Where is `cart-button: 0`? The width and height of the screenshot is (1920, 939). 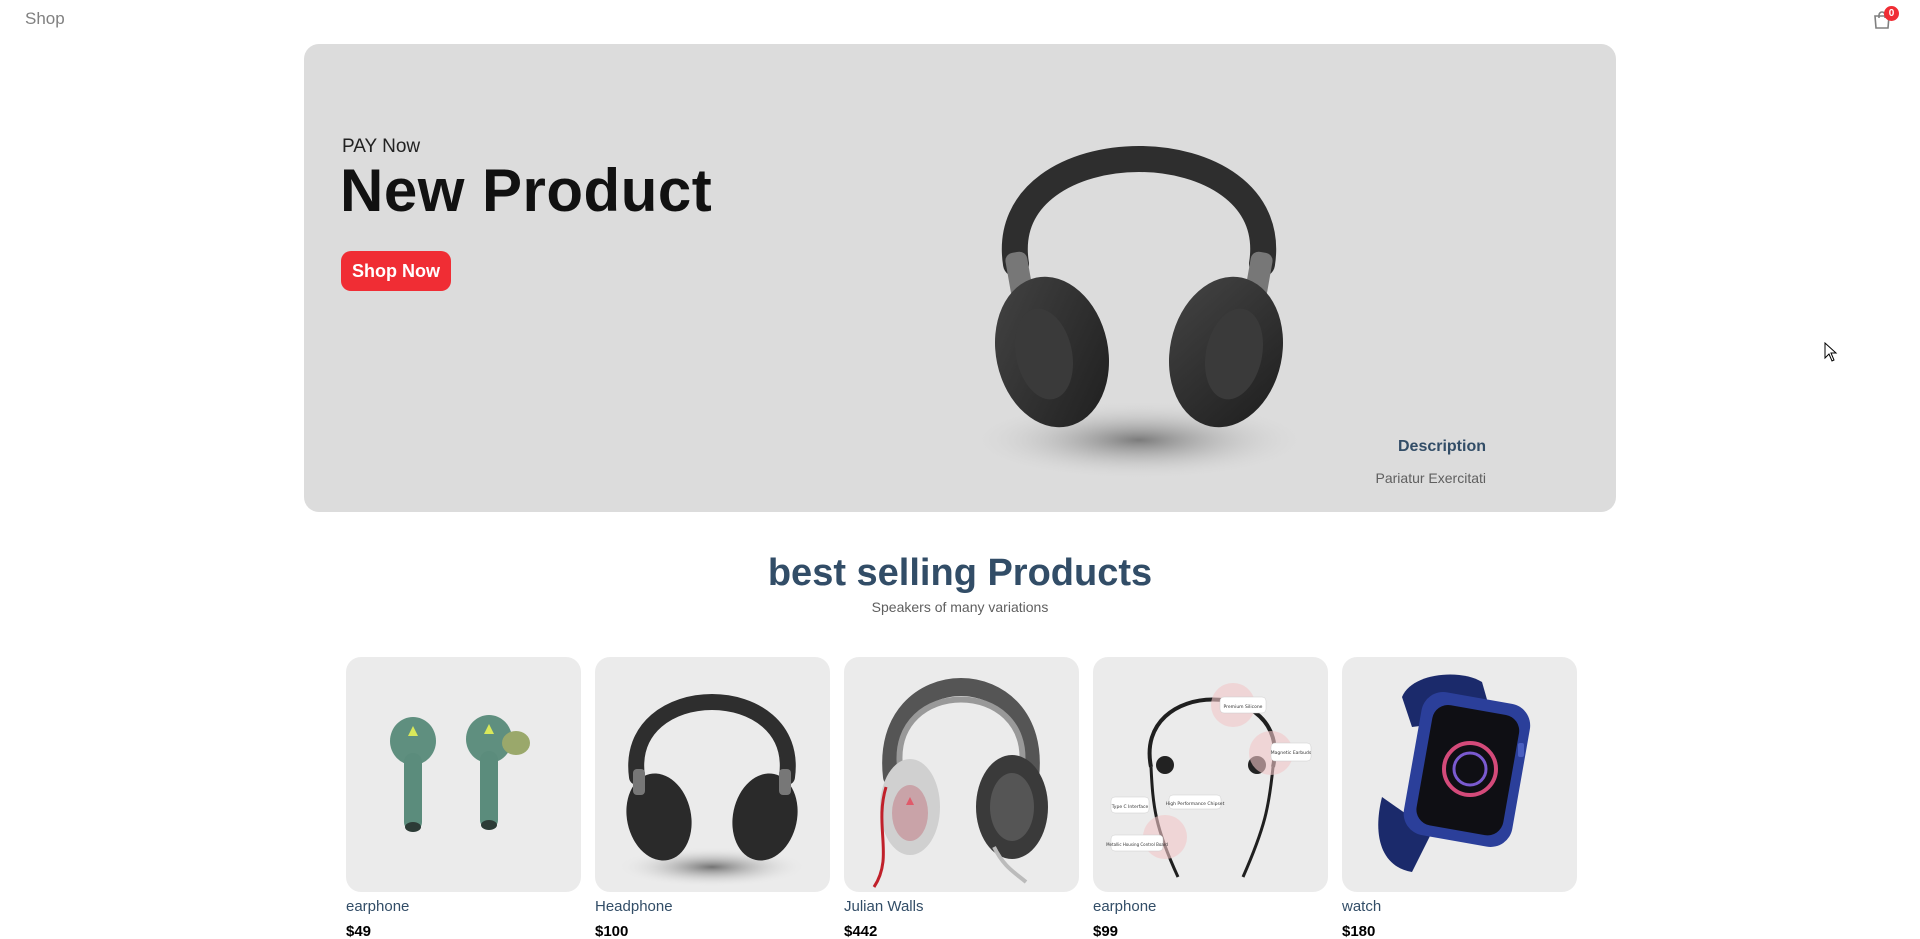 cart-button: 0 is located at coordinates (1885, 19).